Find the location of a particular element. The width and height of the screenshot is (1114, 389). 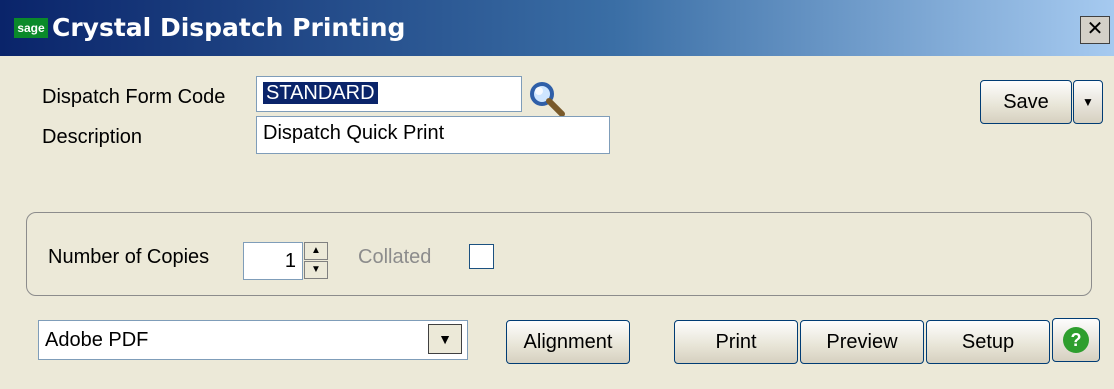

description-input: Dispatch Quick Print is located at coordinates (433, 135).